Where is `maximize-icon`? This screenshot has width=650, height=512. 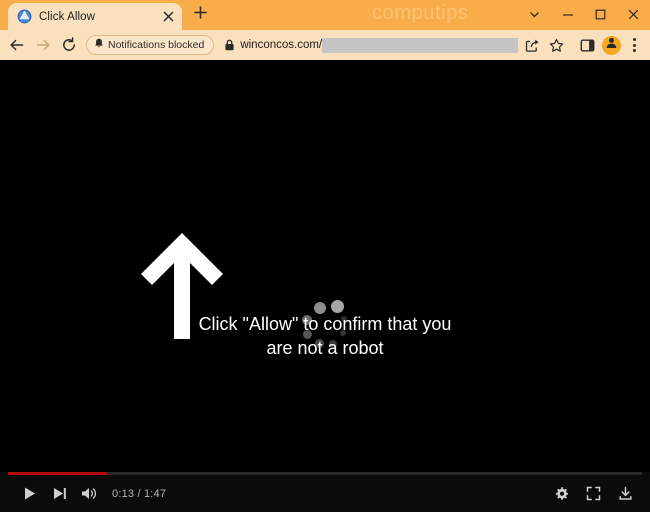
maximize-icon is located at coordinates (600, 14).